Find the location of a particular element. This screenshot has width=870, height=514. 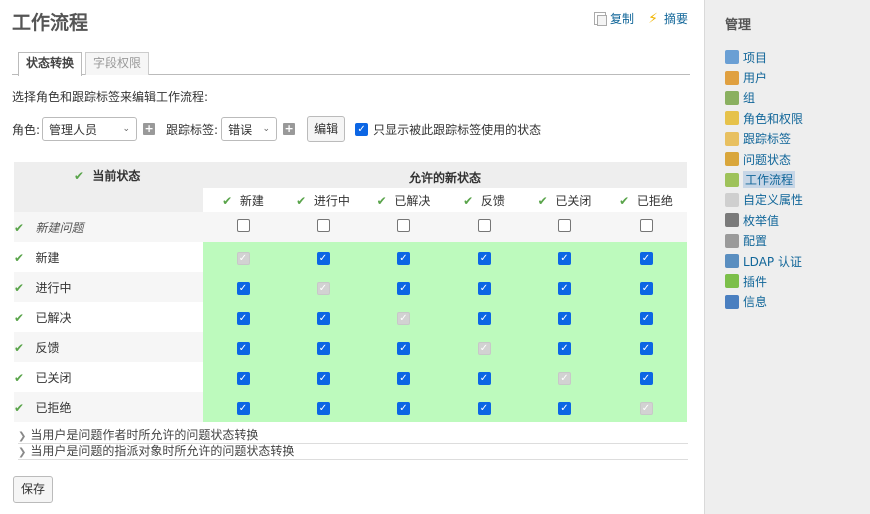

row-status-name: ✔ 反馈 is located at coordinates (108, 347).